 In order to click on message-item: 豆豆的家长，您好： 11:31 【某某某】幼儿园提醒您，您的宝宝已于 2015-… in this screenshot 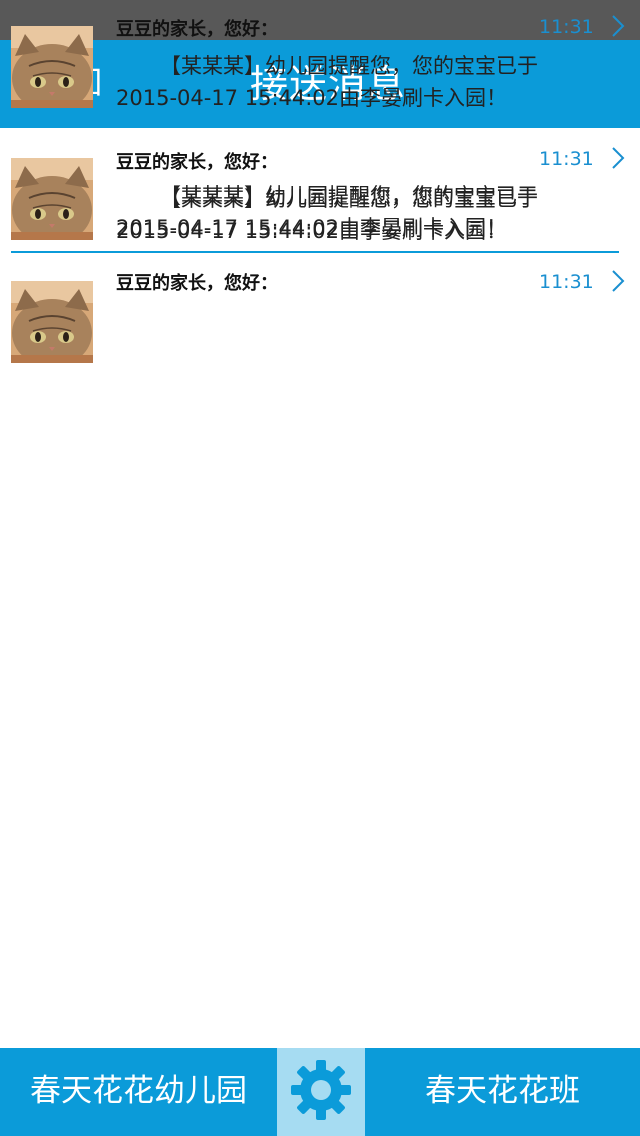, I will do `click(320, 60)`.